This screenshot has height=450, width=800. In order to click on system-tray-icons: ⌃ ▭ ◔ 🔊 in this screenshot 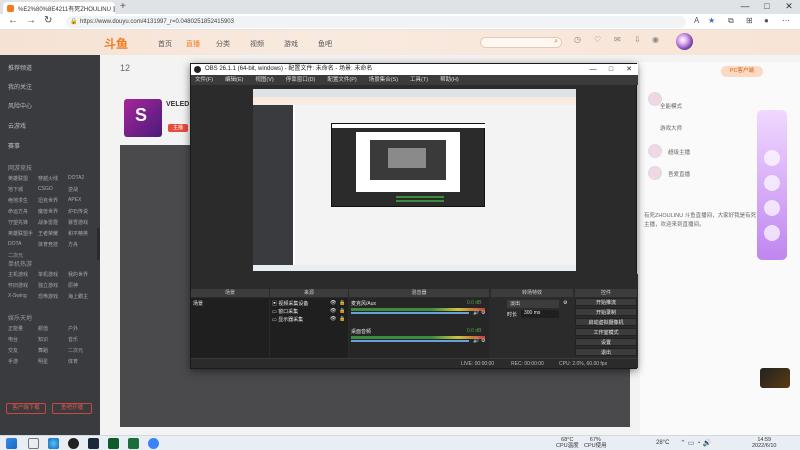, I will do `click(695, 443)`.